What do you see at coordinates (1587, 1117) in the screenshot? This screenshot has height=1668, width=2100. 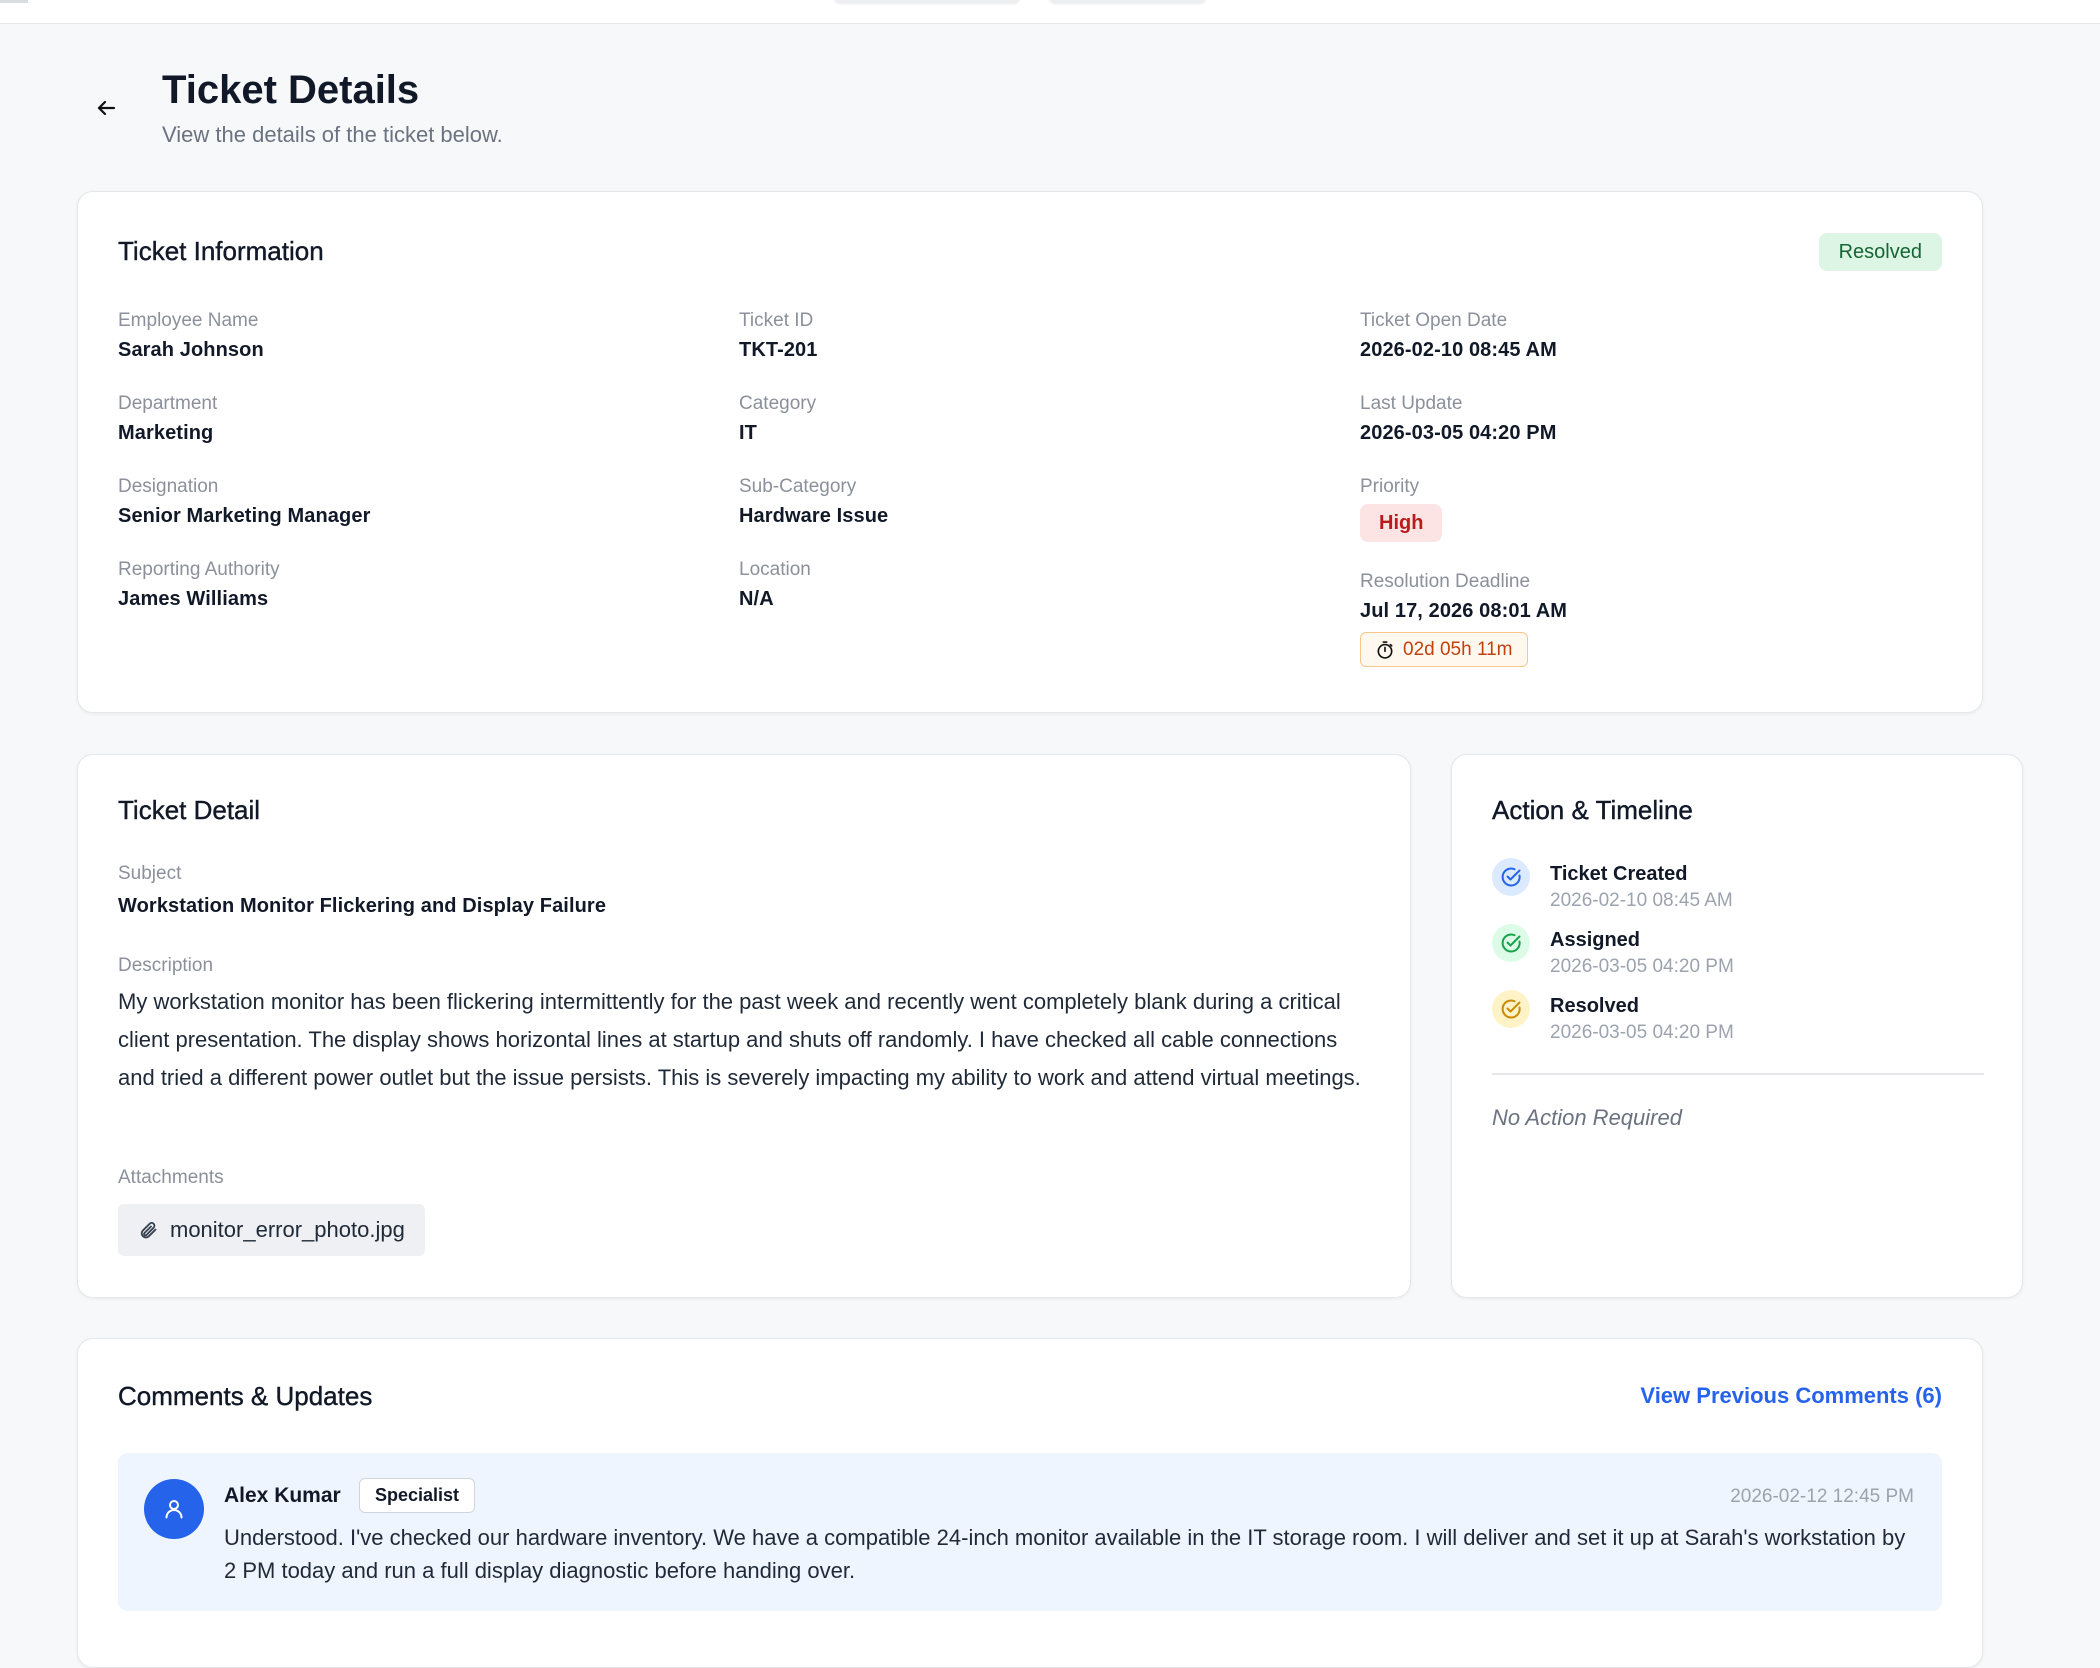 I see `no-action-text: No Action Required` at bounding box center [1587, 1117].